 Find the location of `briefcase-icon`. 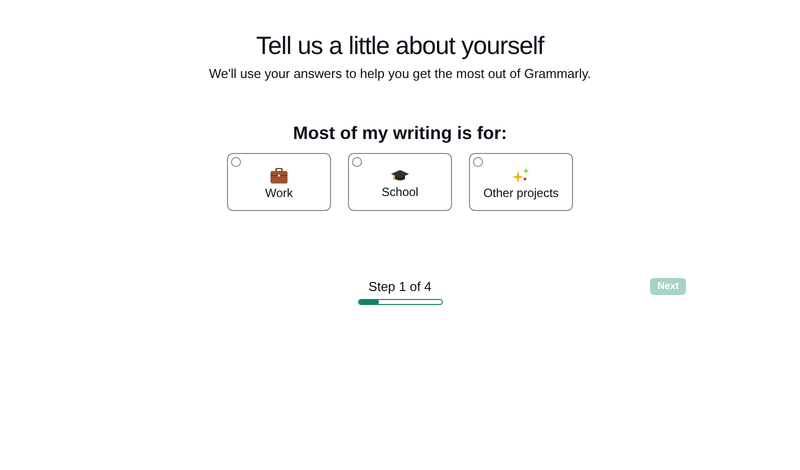

briefcase-icon is located at coordinates (279, 176).